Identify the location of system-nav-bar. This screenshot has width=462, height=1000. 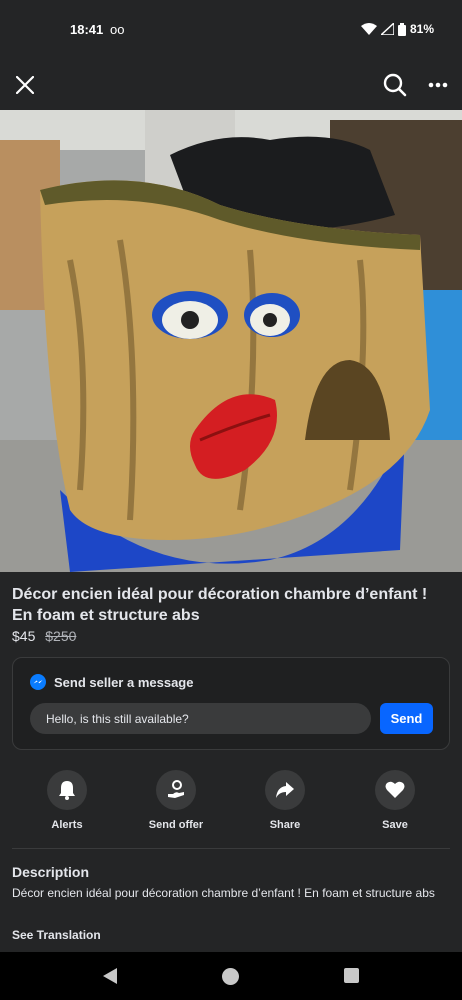
(231, 976).